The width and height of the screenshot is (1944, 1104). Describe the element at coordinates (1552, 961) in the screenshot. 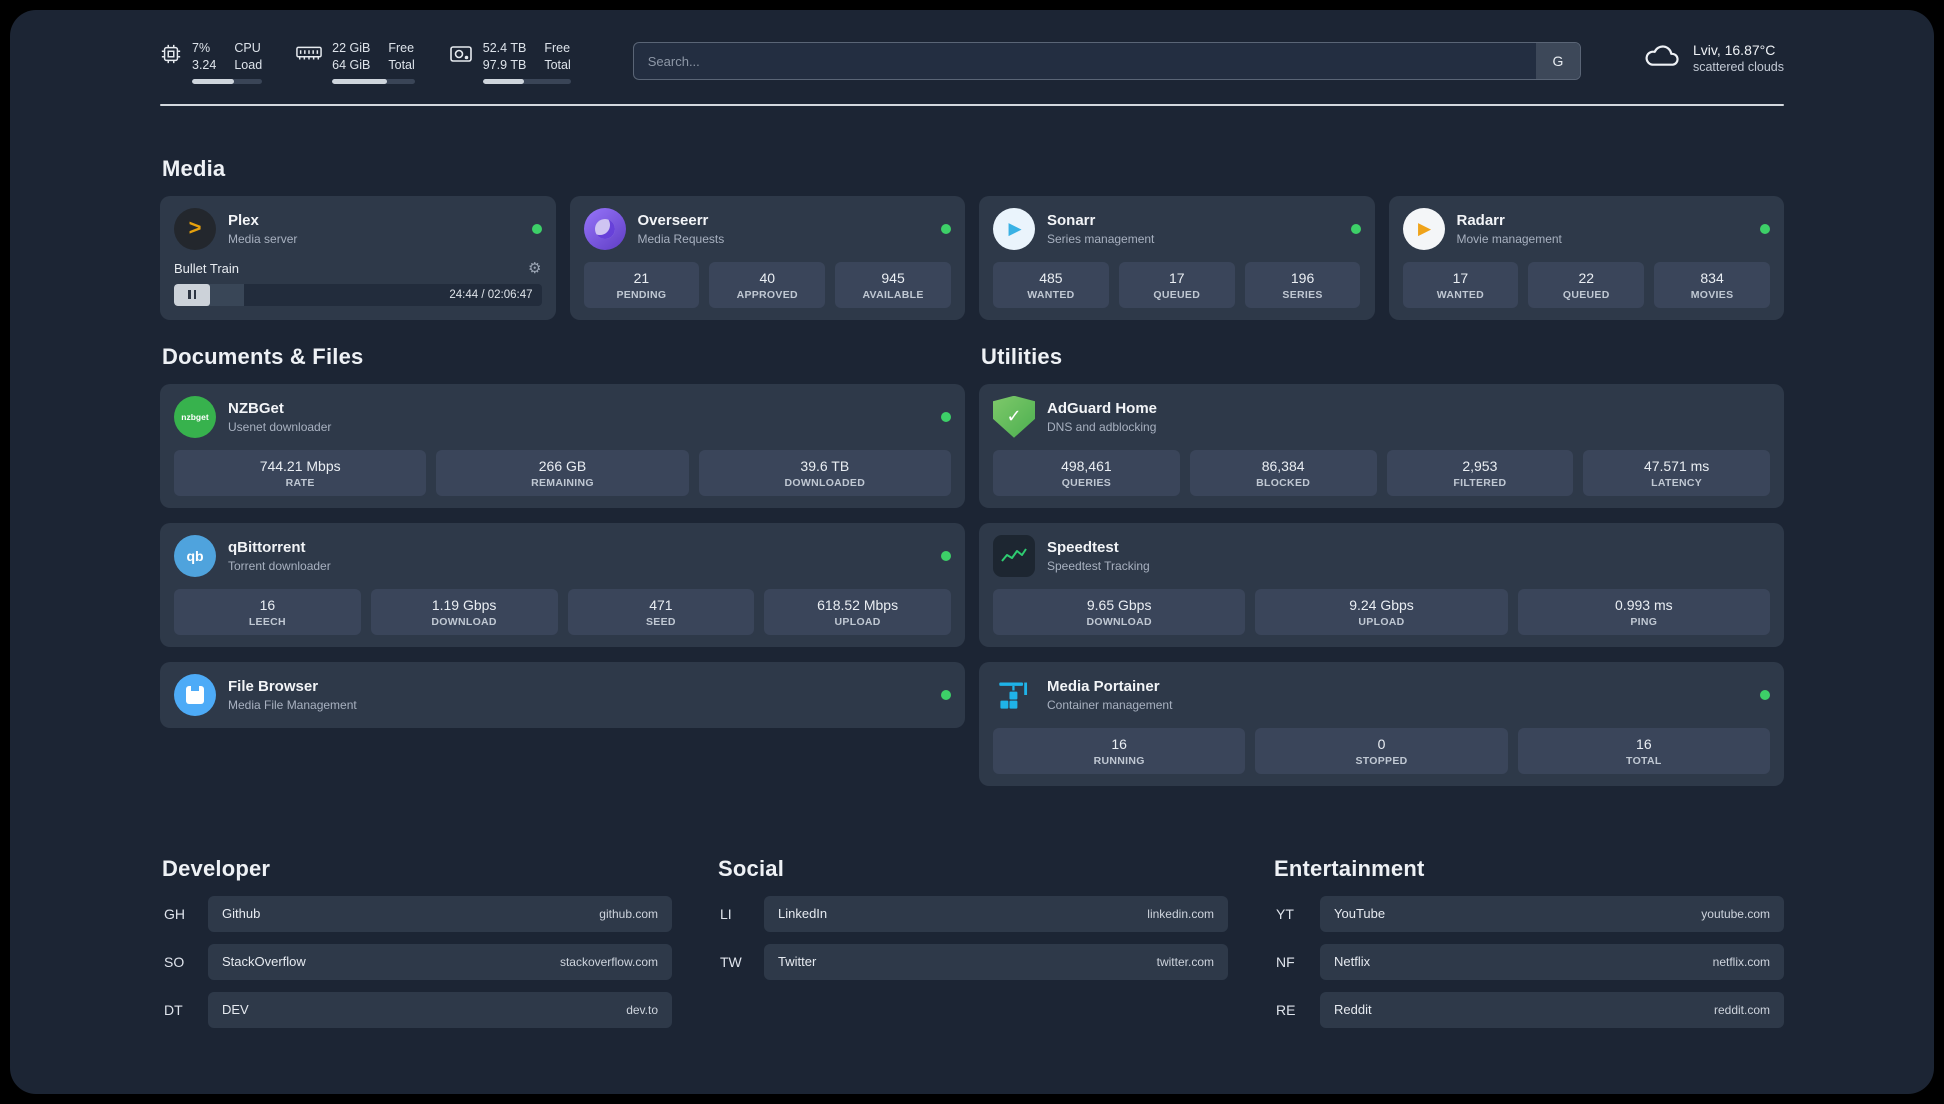

I see `bookmark-link-netflix: Netflix netflix.com` at that location.